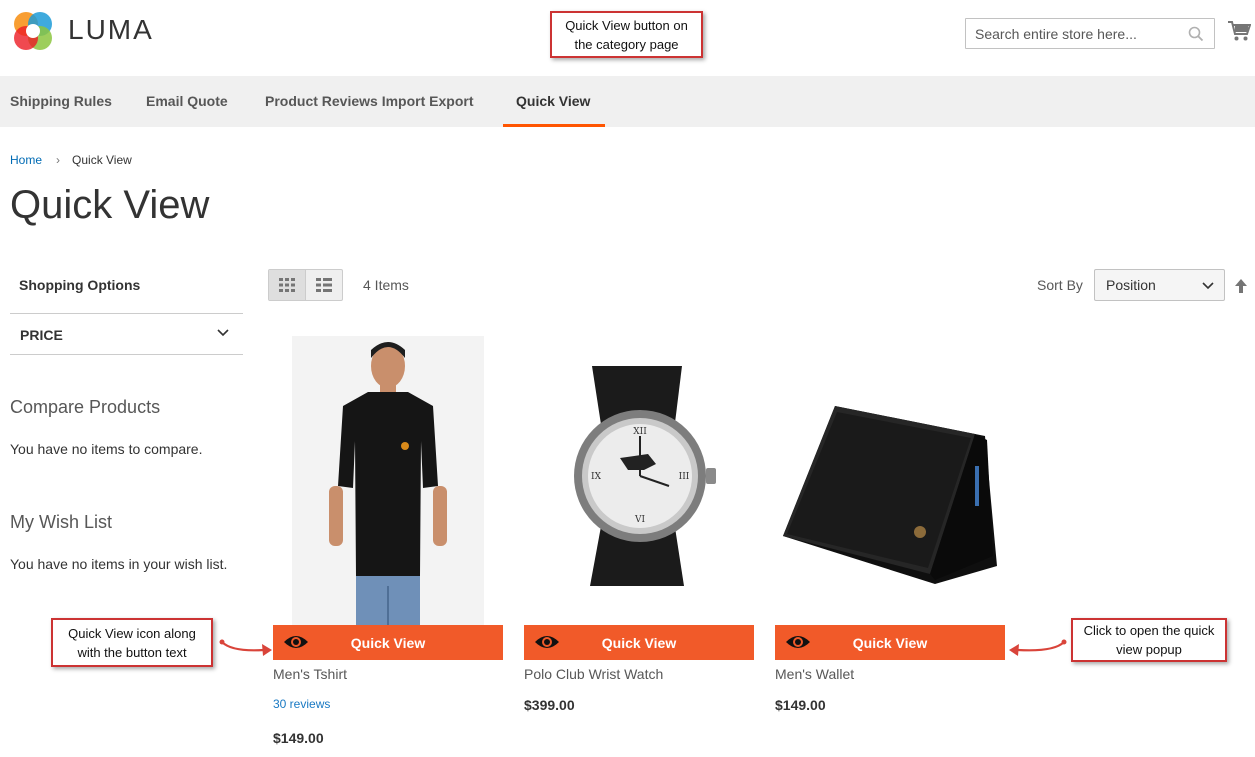 The height and width of the screenshot is (757, 1255). I want to click on breadcrumb: Home › Quick View, so click(71, 160).